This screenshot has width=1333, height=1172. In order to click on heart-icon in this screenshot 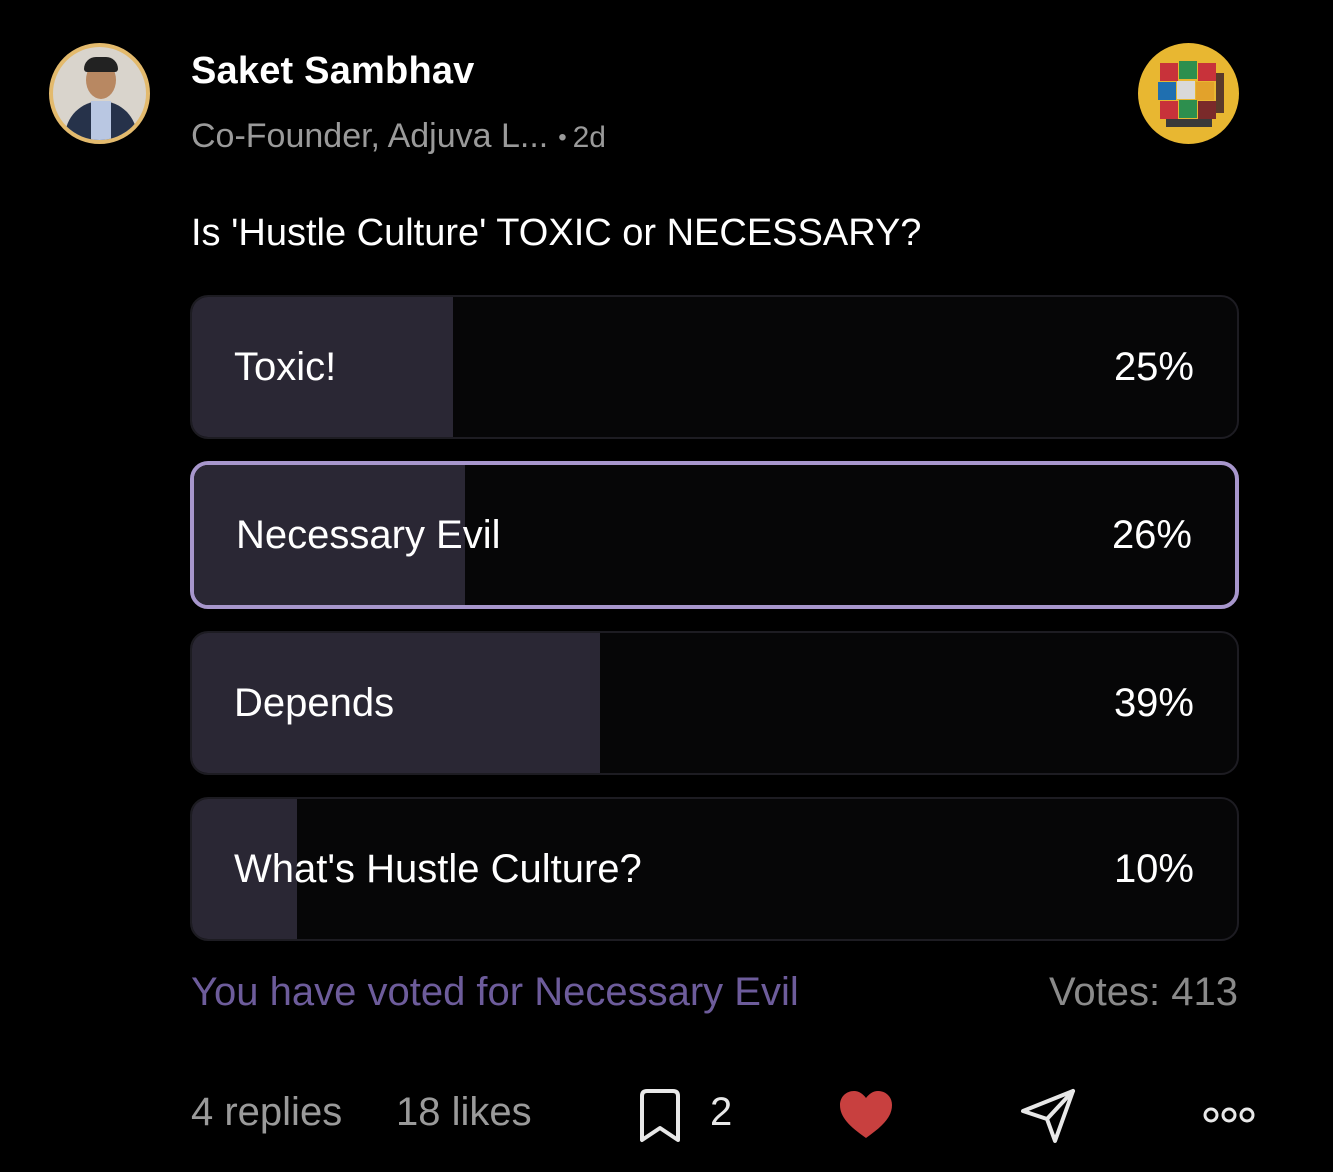, I will do `click(866, 1114)`.